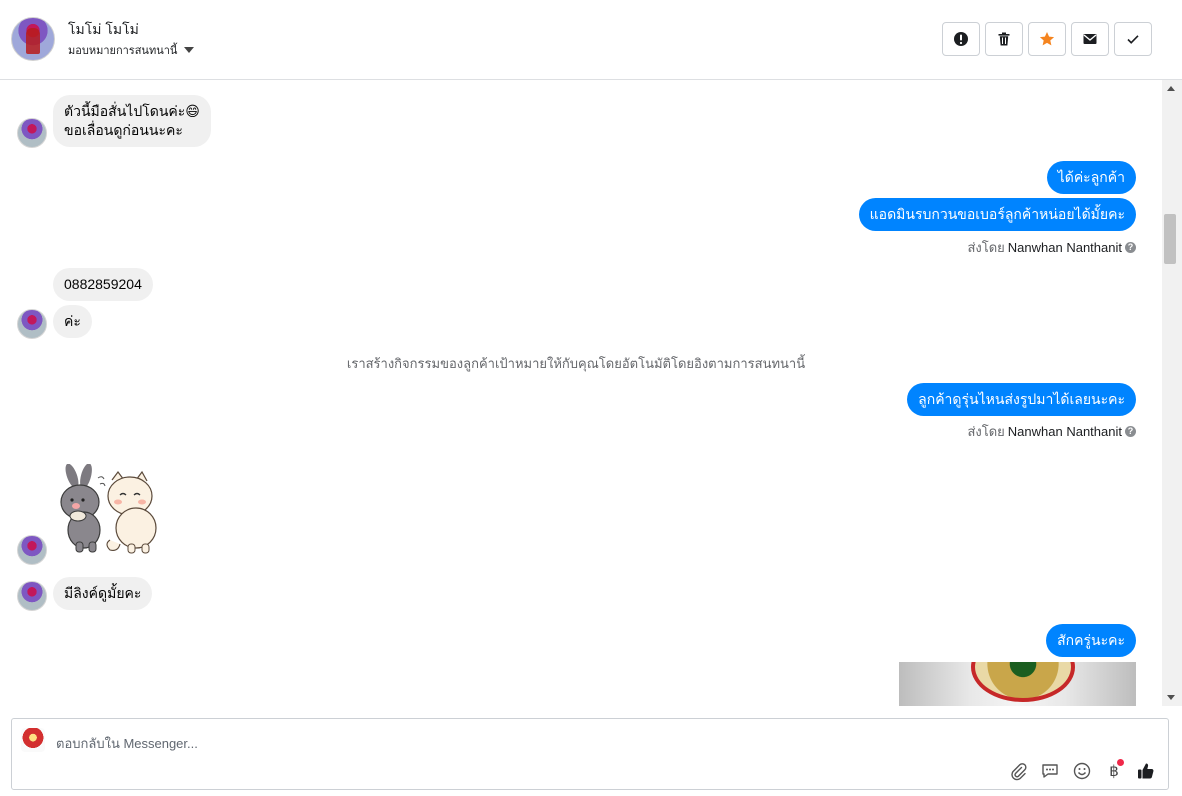 The height and width of the screenshot is (796, 1182). I want to click on incoming-message: ค่ะ, so click(72, 321).